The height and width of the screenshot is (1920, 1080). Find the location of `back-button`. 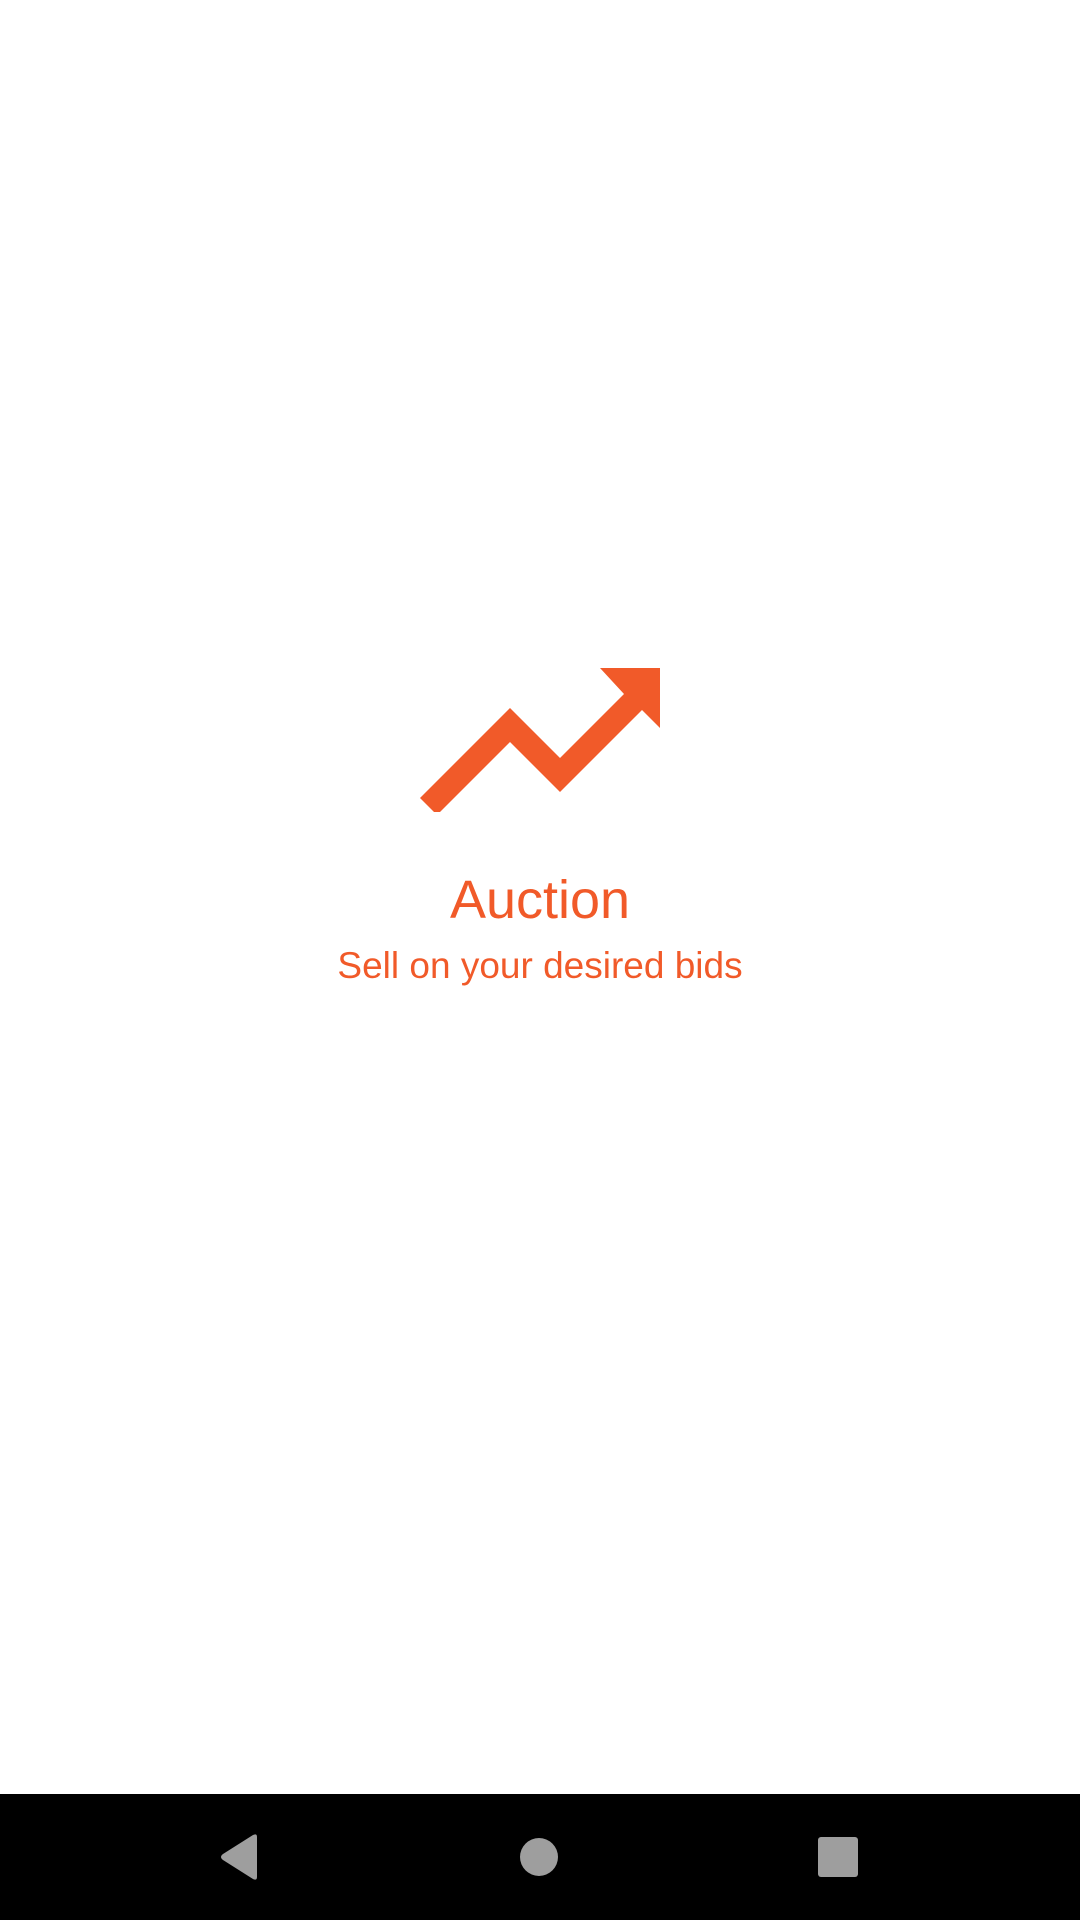

back-button is located at coordinates (239, 1857).